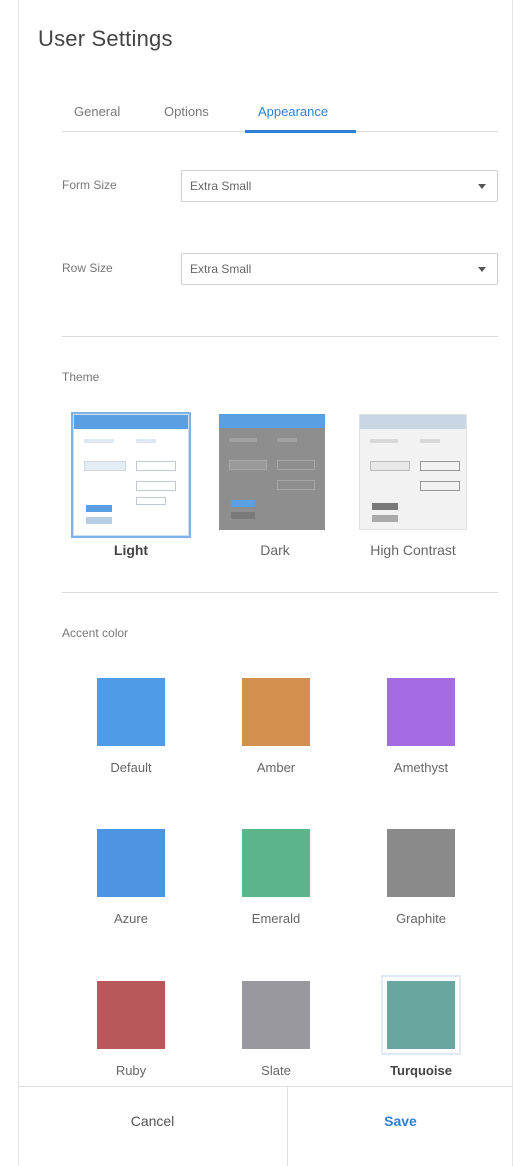  What do you see at coordinates (89, 185) in the screenshot?
I see `form-size-label: Form Size` at bounding box center [89, 185].